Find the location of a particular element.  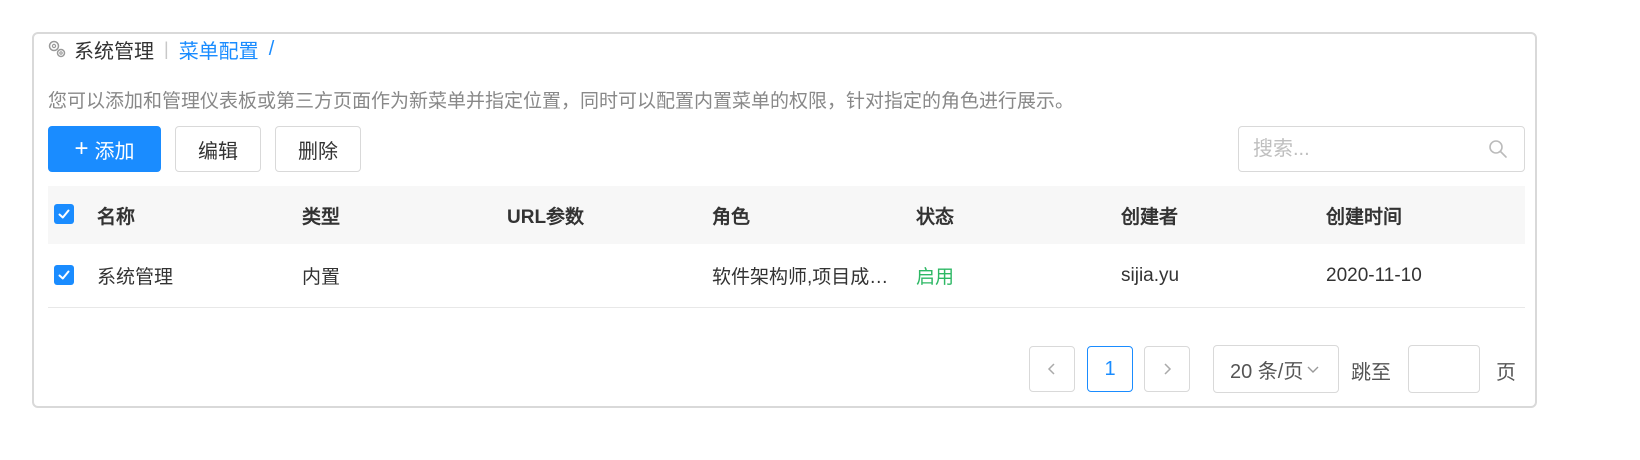

next-page-button is located at coordinates (1167, 369).